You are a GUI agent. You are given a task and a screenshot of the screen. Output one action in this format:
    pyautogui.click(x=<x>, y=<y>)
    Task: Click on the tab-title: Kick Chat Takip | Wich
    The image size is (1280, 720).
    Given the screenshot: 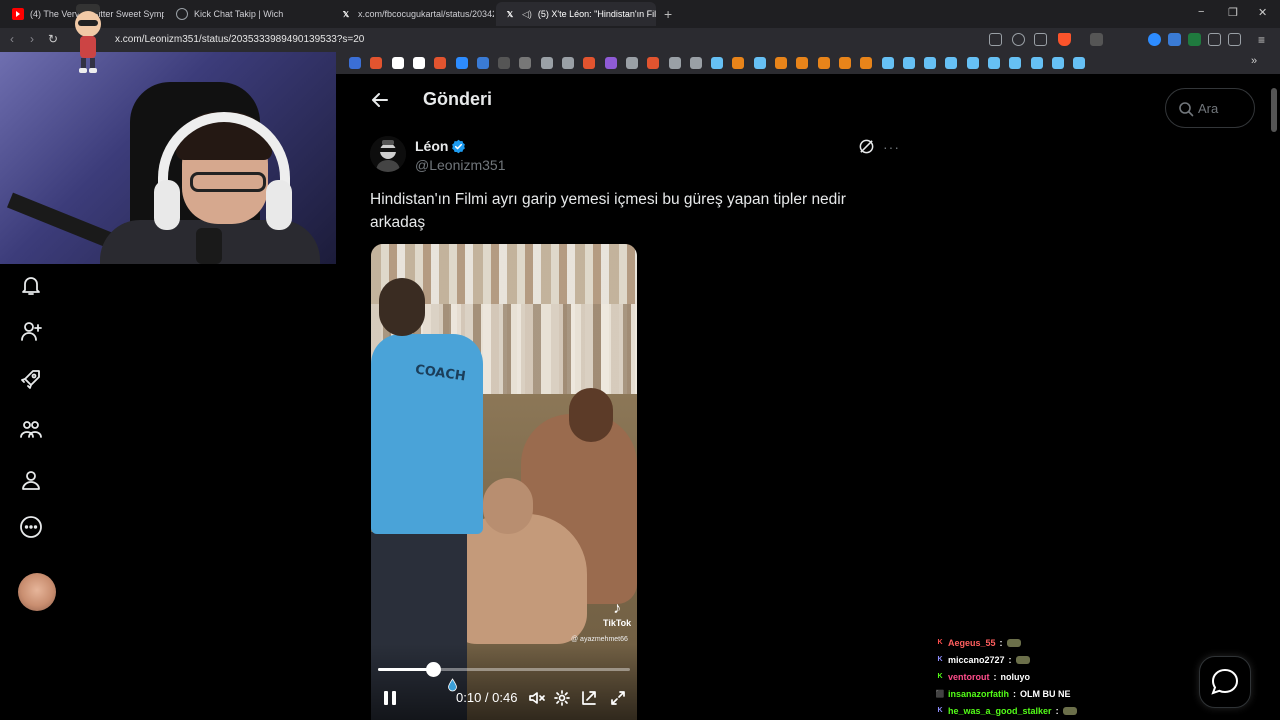 What is the action you would take?
    pyautogui.click(x=239, y=14)
    